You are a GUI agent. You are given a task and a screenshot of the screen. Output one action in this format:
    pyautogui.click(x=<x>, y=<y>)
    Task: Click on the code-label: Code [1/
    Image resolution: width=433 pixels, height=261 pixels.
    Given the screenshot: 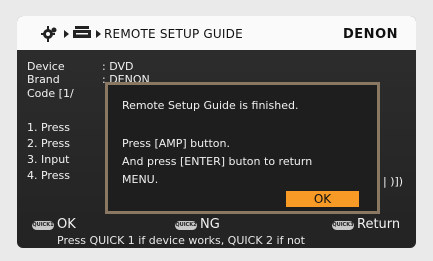 What is the action you would take?
    pyautogui.click(x=50, y=93)
    